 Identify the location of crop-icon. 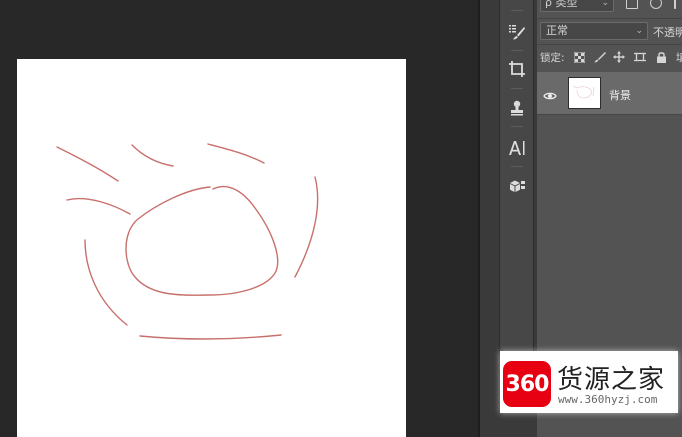
(516, 69).